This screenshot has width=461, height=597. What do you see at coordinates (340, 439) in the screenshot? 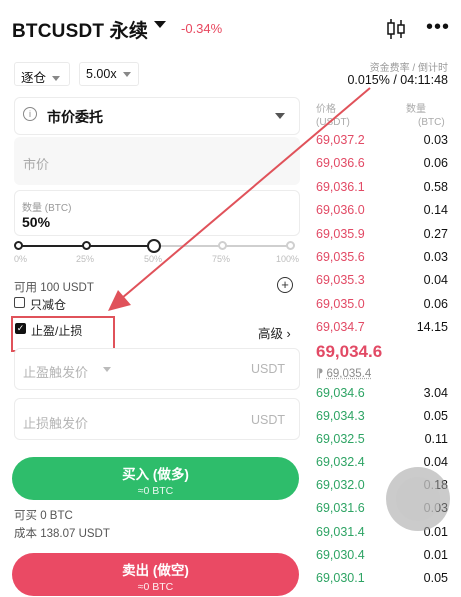
I see `bid-price: 69,032.5` at bounding box center [340, 439].